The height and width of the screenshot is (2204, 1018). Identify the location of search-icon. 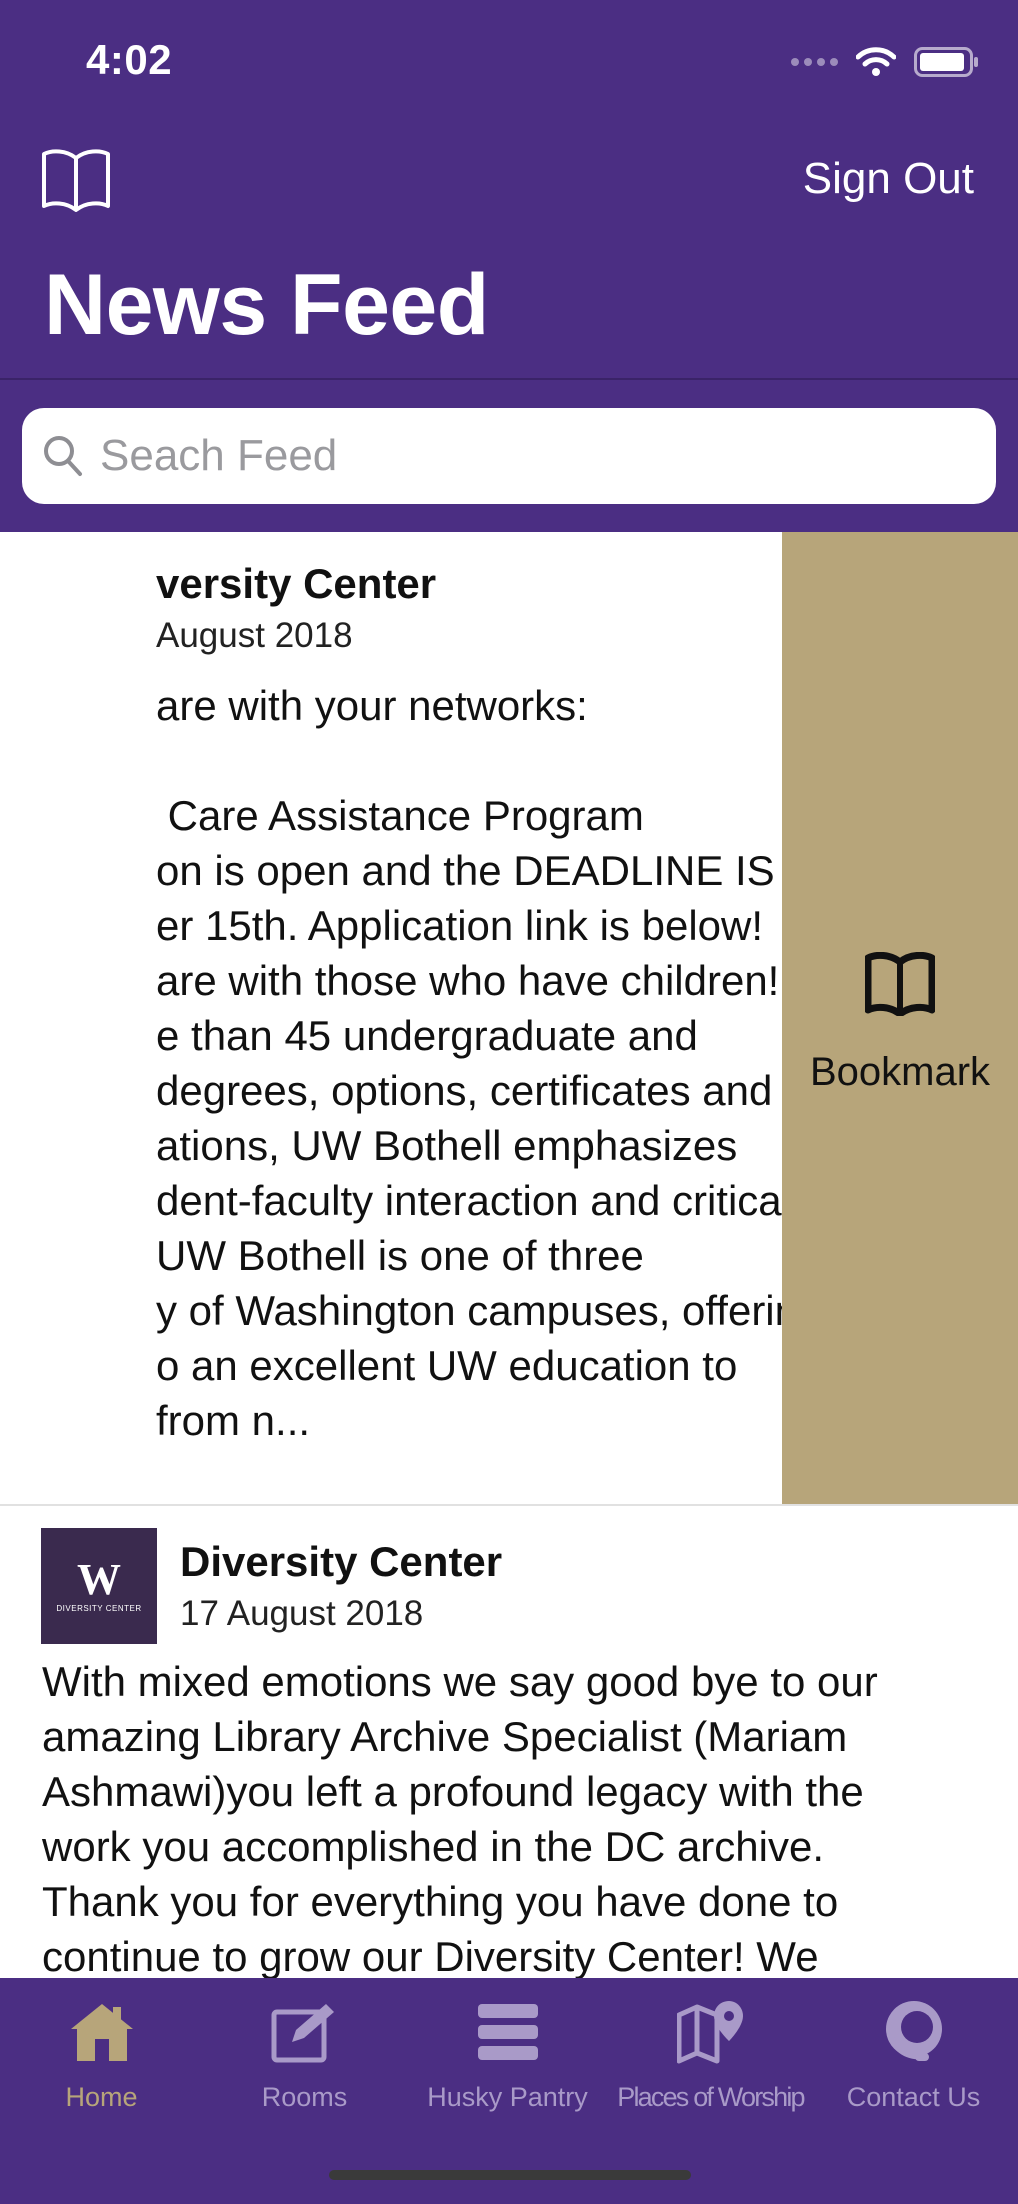
(63, 458).